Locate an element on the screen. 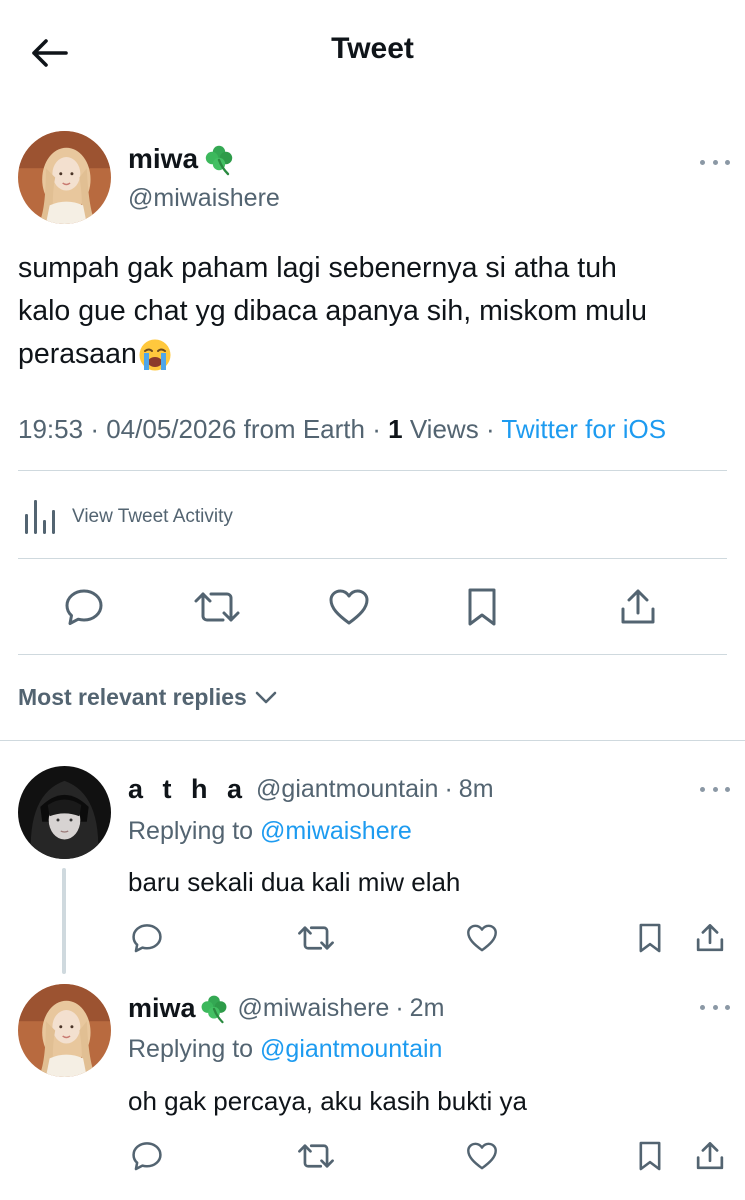  replying-to: Replying to @giantmountain is located at coordinates (285, 1049).